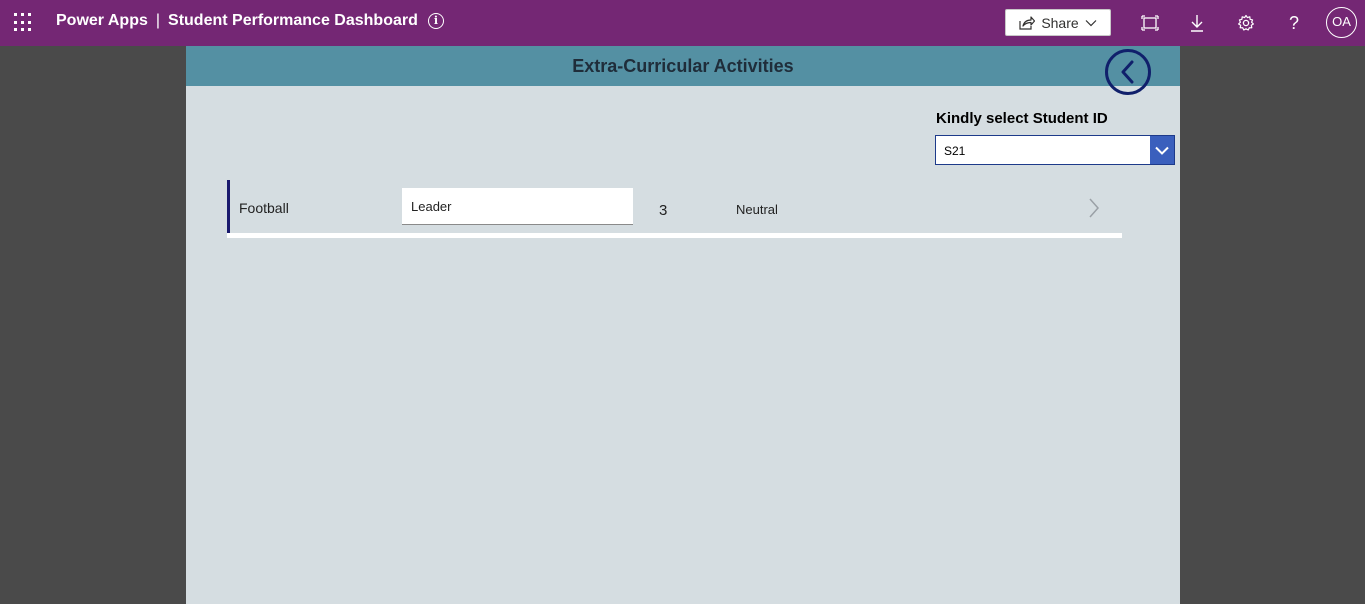  What do you see at coordinates (955, 151) in the screenshot?
I see `student-id-value: S21` at bounding box center [955, 151].